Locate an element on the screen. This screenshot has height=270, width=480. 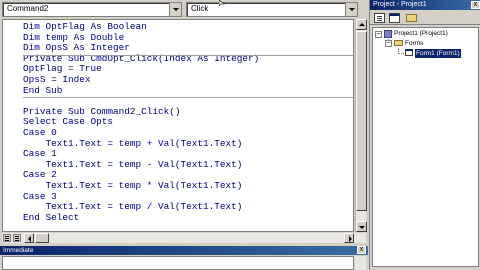
object-dropdown: Command2 is located at coordinates (92, 9).